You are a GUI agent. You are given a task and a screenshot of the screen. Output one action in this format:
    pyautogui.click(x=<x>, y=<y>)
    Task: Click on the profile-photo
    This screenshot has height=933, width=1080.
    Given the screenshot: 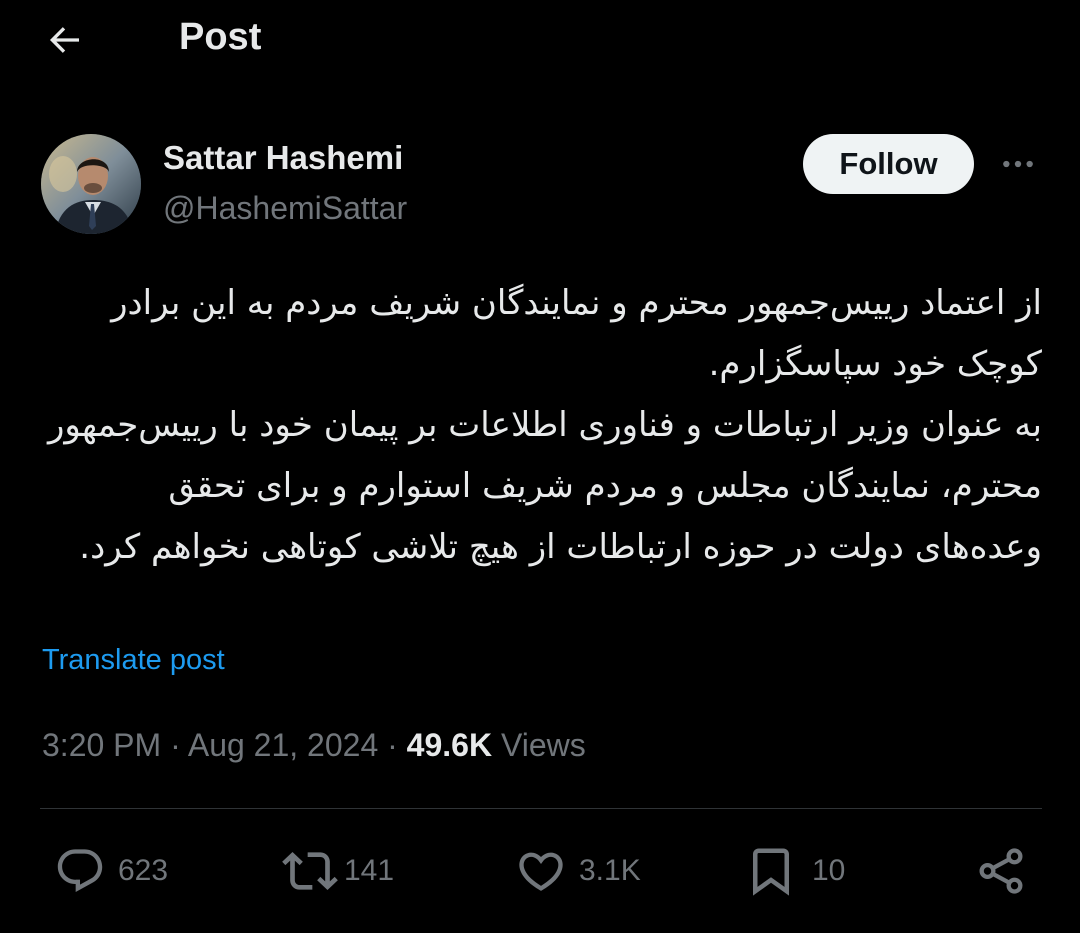 What is the action you would take?
    pyautogui.click(x=91, y=184)
    